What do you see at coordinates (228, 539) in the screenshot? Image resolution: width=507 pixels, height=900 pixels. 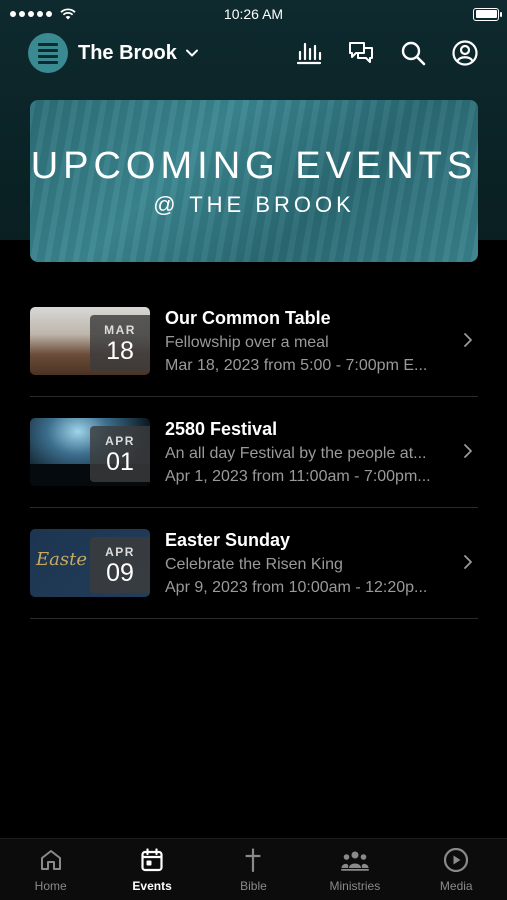 I see `event-title: Easter Sunday` at bounding box center [228, 539].